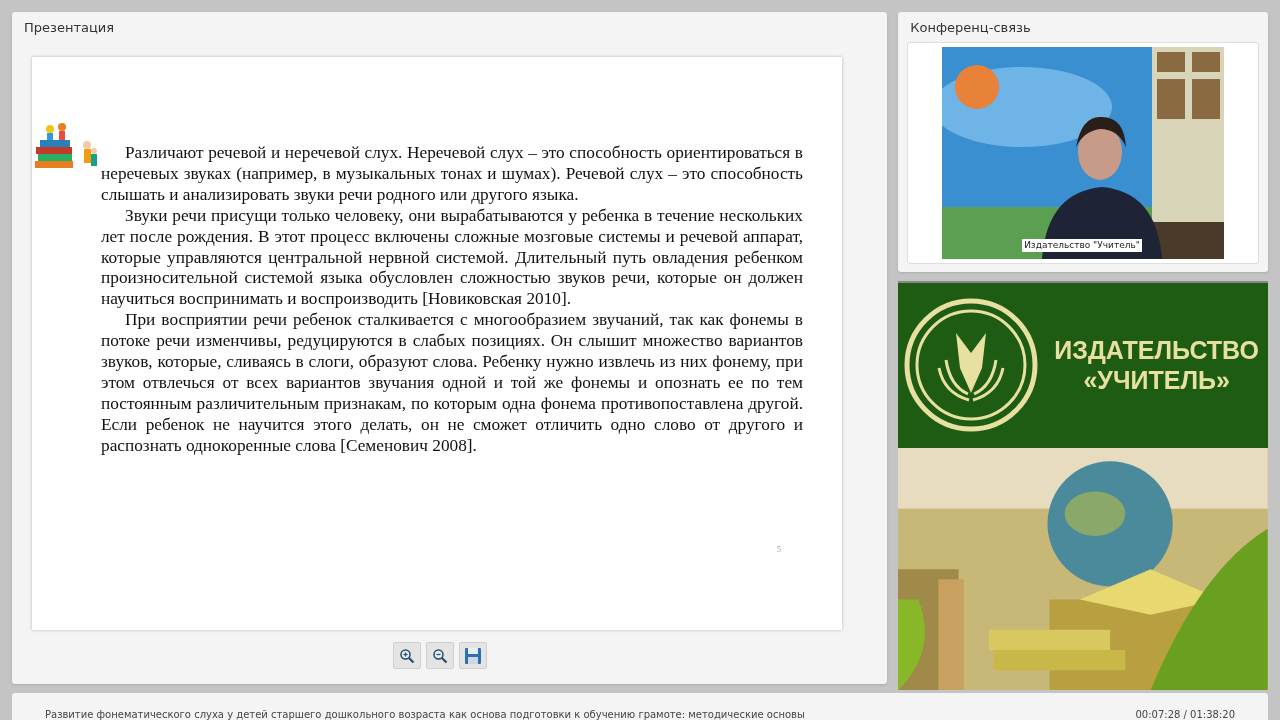 The height and width of the screenshot is (720, 1280). I want to click on speaker-label: Издательство "Учитель", so click(1082, 245).